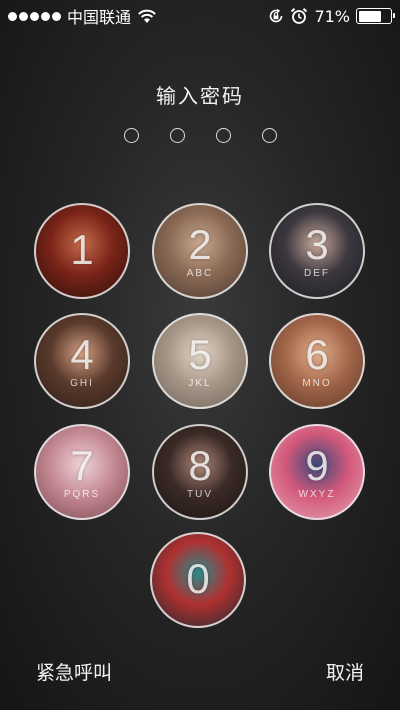 This screenshot has height=710, width=400. Describe the element at coordinates (200, 16) in the screenshot. I see `status-bar: 中国联通 71%` at that location.